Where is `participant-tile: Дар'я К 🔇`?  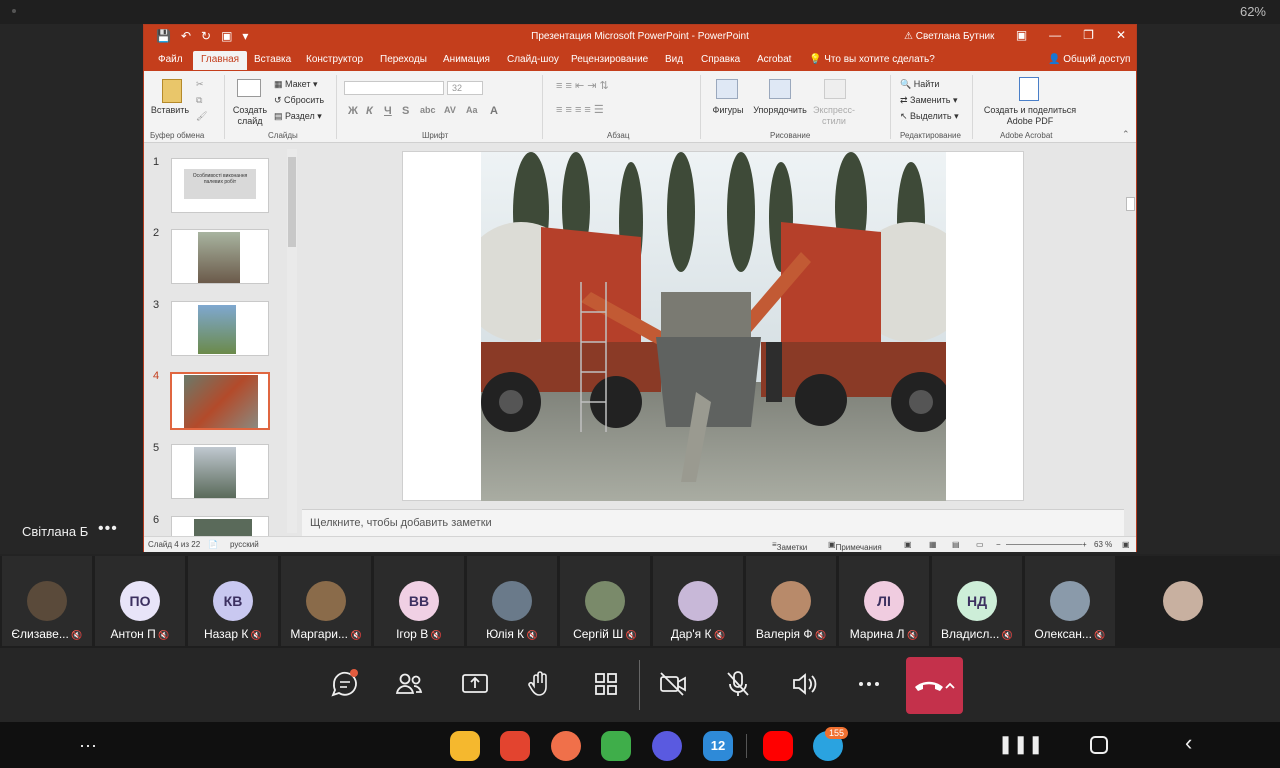 participant-tile: Дар'я К 🔇 is located at coordinates (698, 601).